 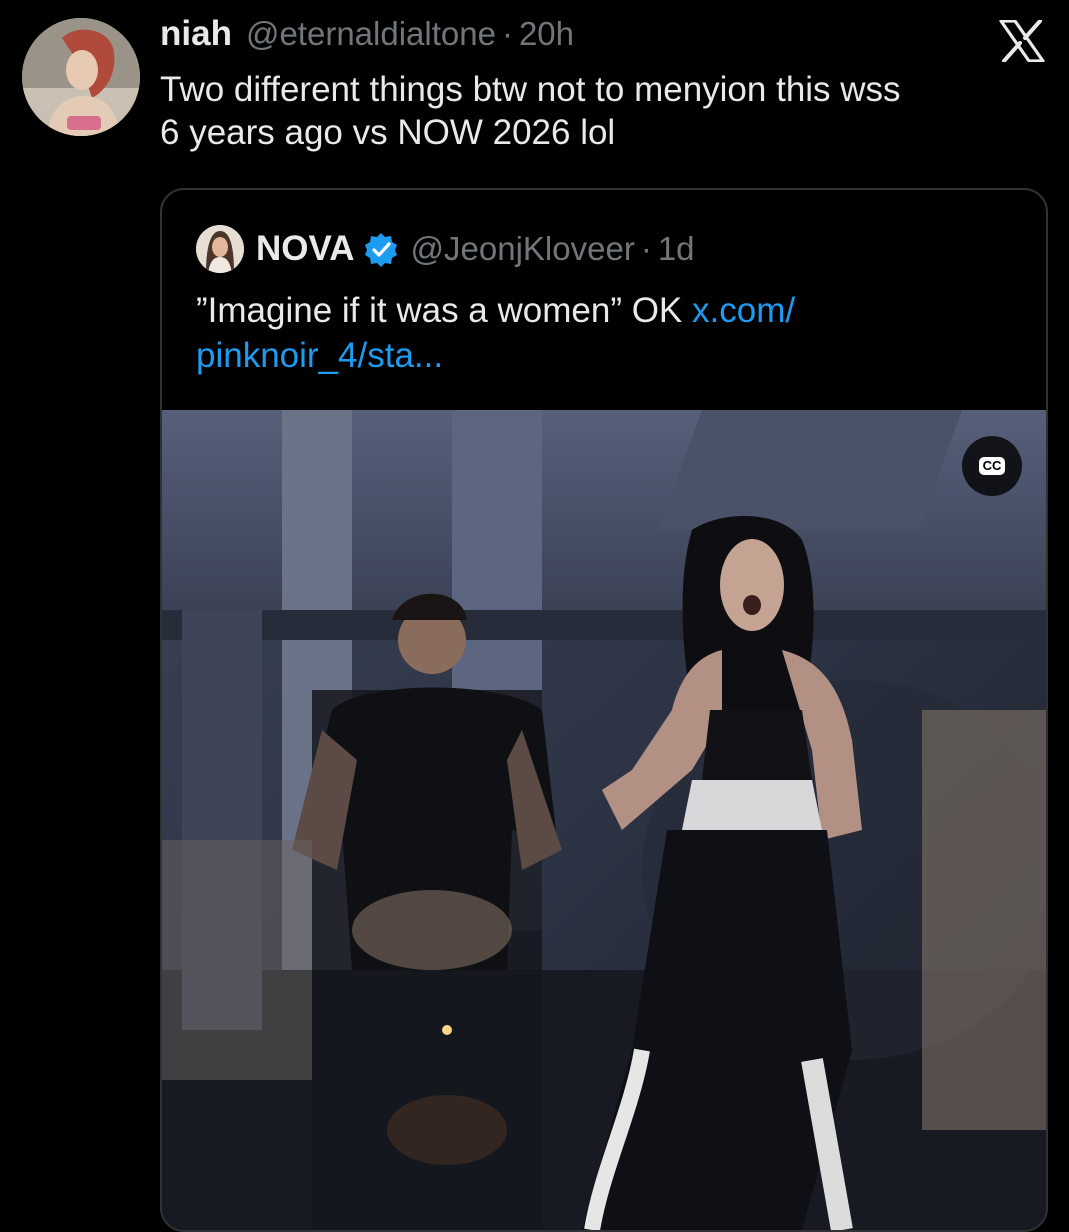 I want to click on quoted-author-display-name: NOVA, so click(x=305, y=249).